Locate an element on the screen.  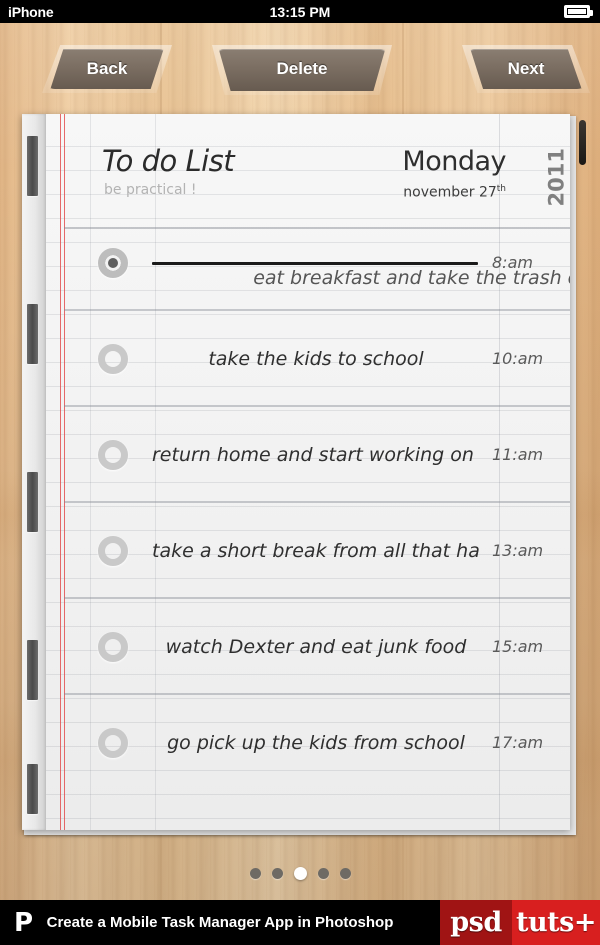
year-label: 2011 is located at coordinates (556, 177).